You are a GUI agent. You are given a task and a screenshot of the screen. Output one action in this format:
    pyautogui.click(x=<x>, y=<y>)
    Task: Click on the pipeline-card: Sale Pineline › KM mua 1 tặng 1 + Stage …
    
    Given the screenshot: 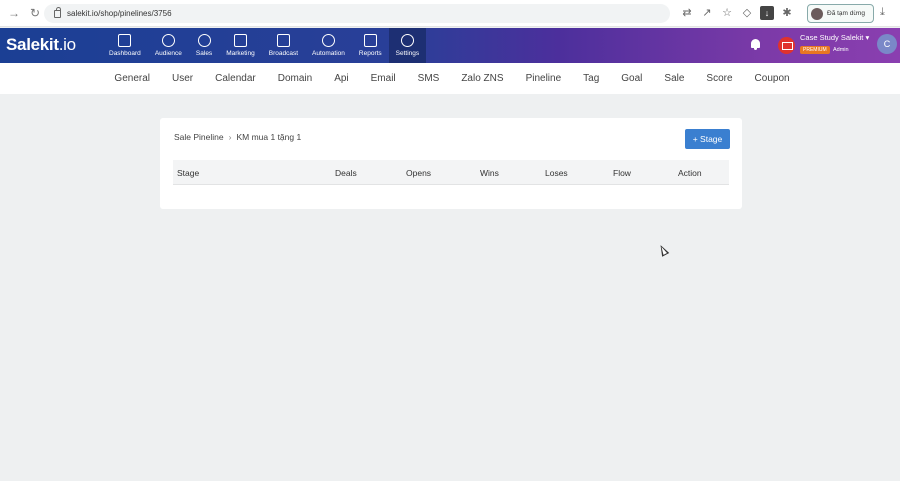 What is the action you would take?
    pyautogui.click(x=451, y=163)
    